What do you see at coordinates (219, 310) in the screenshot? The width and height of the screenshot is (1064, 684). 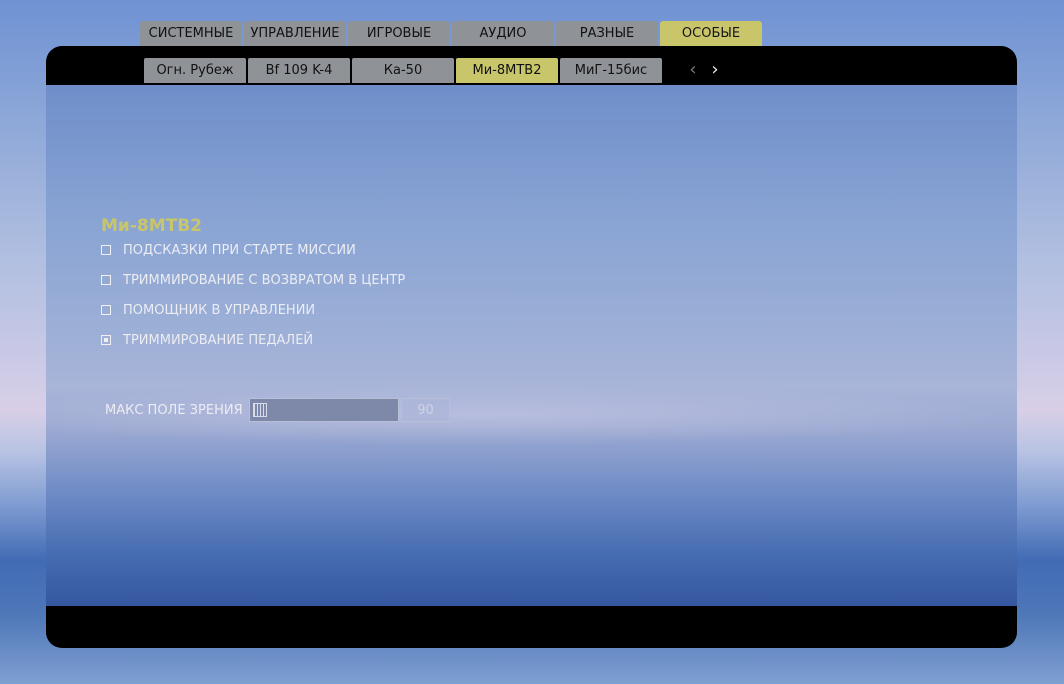 I see `option-label: ПОМОЩНИК В УПРАВЛЕНИИ` at bounding box center [219, 310].